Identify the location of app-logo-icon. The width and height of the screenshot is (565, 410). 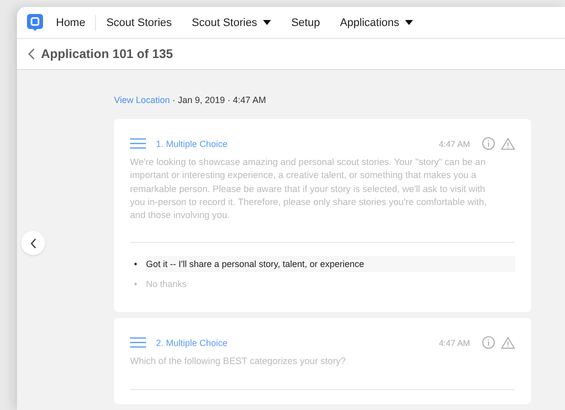
(35, 22).